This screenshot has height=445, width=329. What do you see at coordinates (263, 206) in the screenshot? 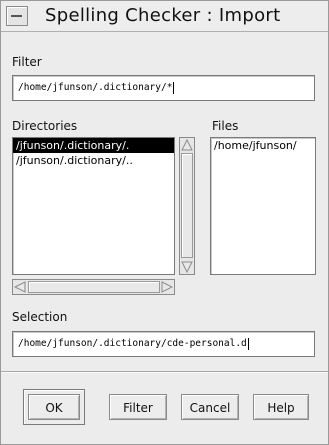
I see `files-list: /home/jfunson/` at bounding box center [263, 206].